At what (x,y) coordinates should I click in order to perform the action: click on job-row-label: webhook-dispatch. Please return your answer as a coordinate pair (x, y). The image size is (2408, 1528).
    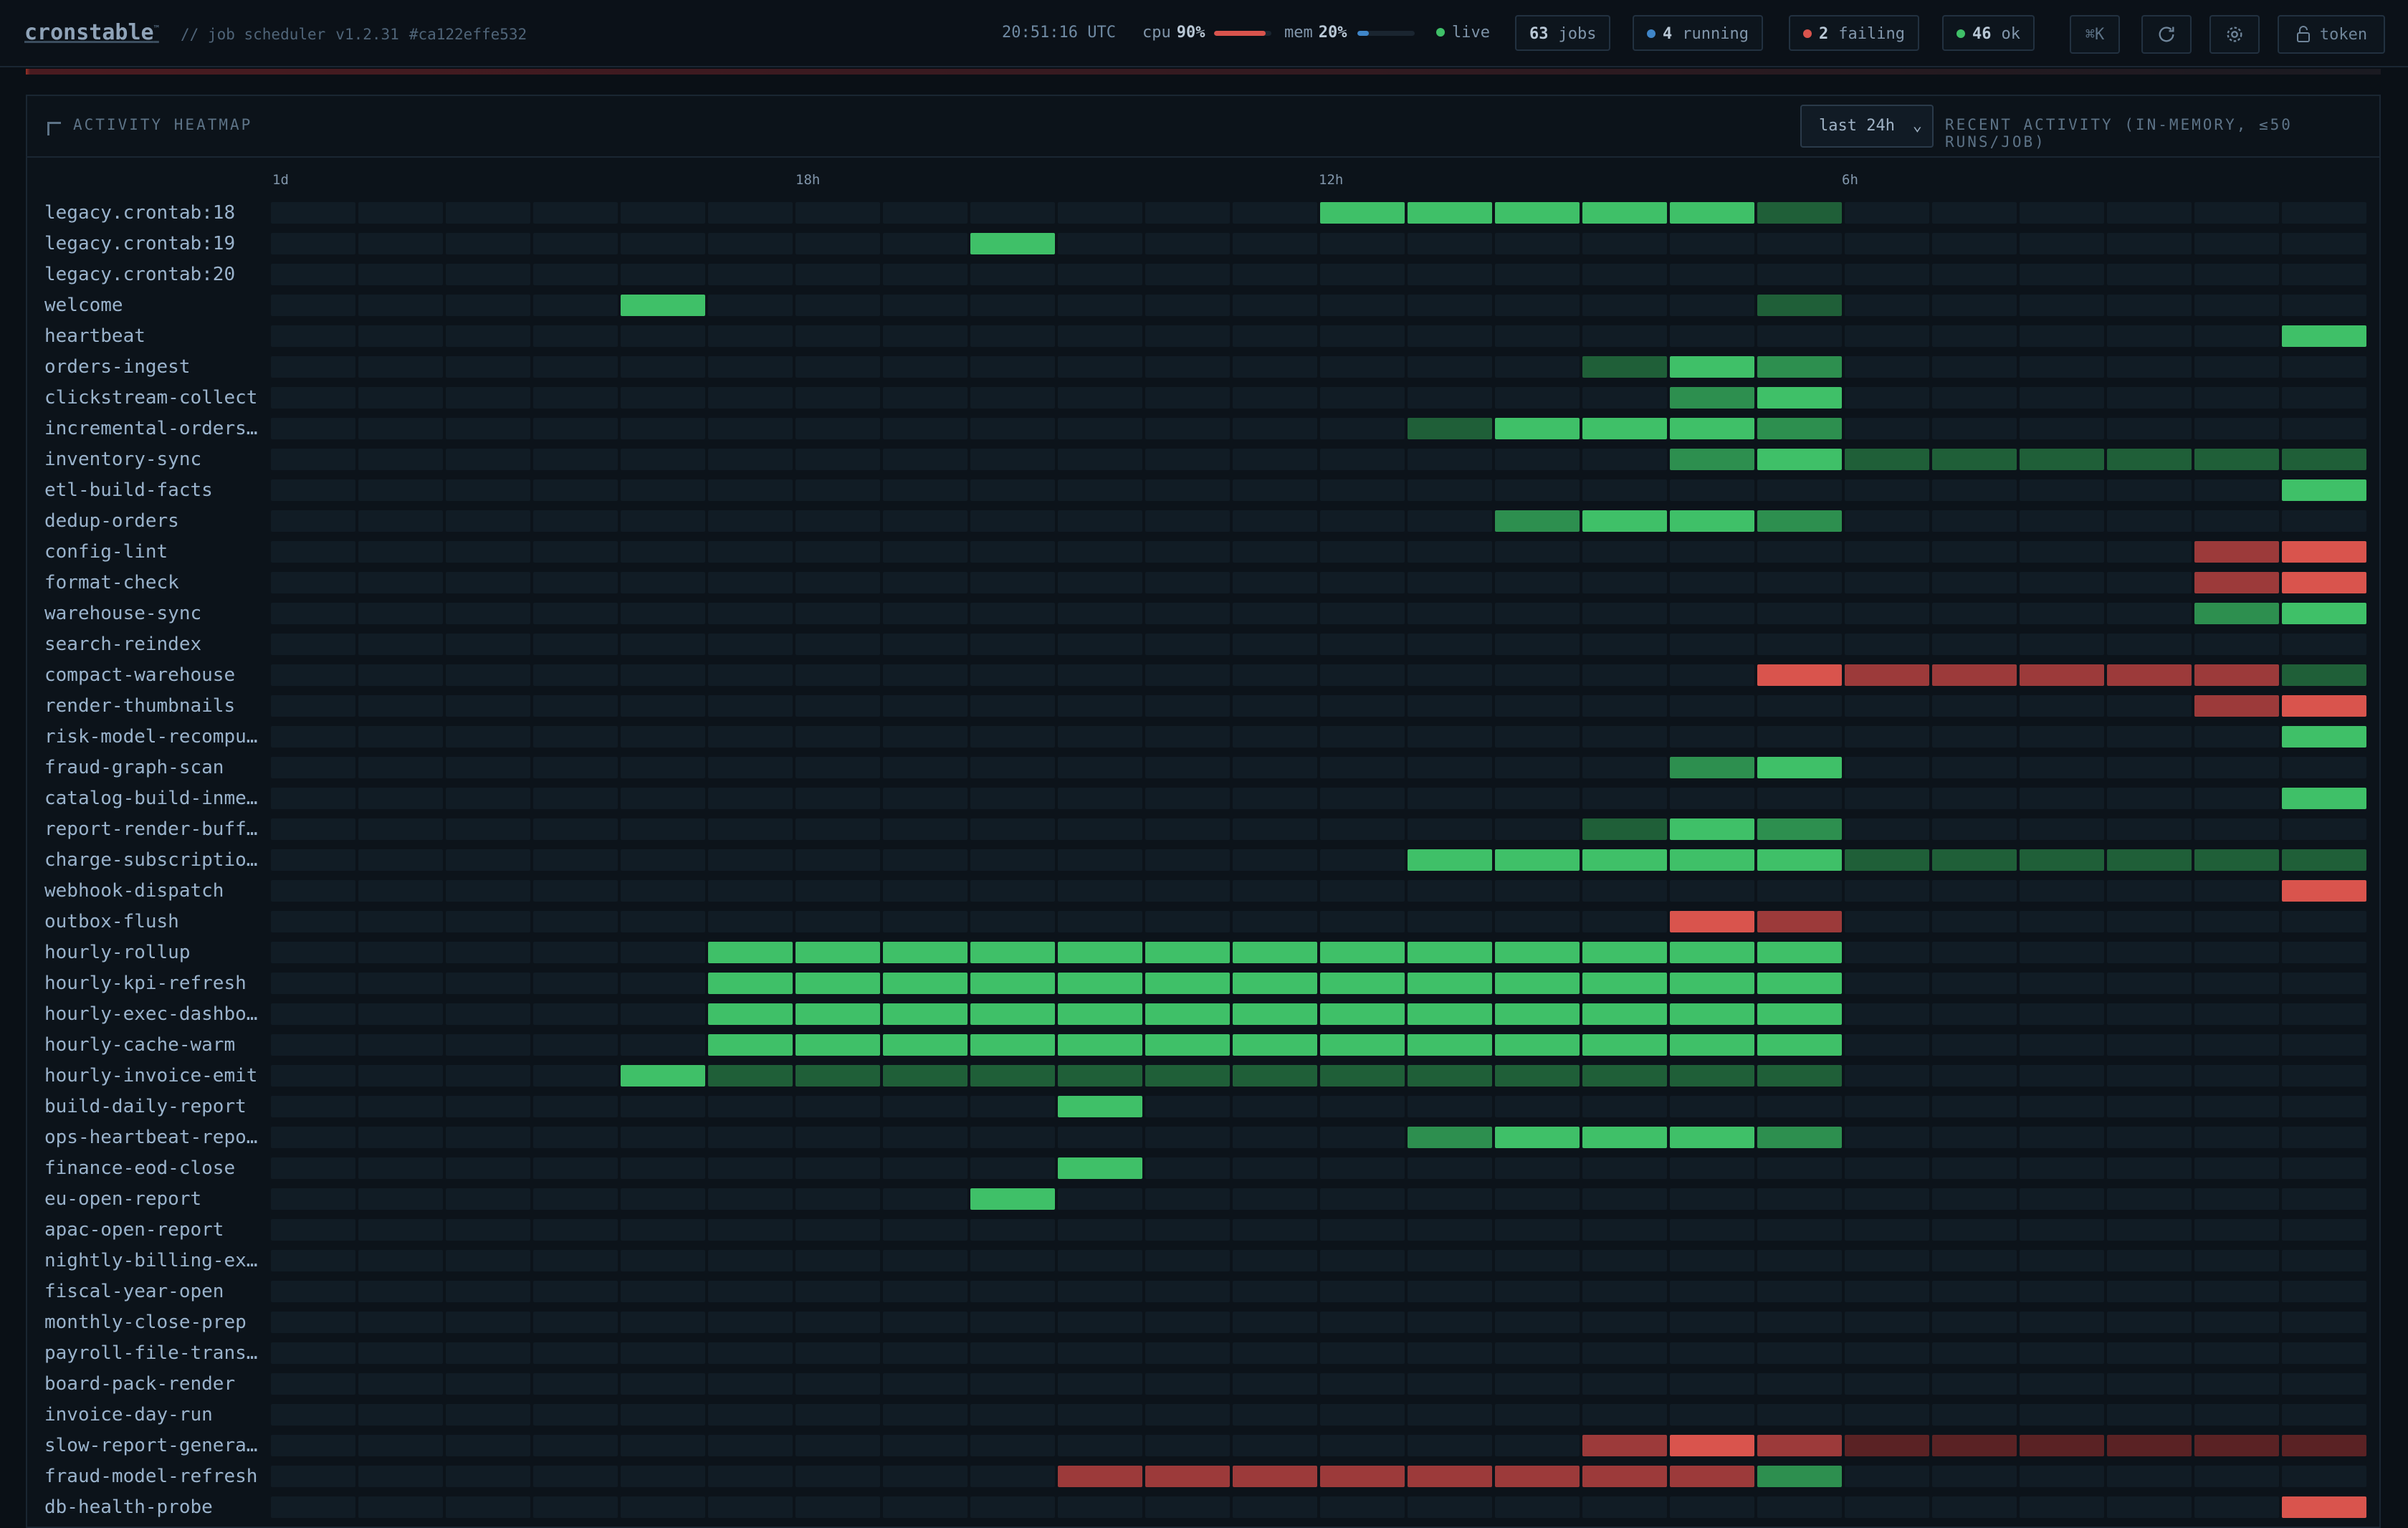
    Looking at the image, I should click on (166, 891).